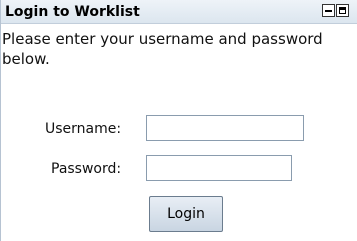  I want to click on panel-titlebar: Login to Worklist, so click(179, 12).